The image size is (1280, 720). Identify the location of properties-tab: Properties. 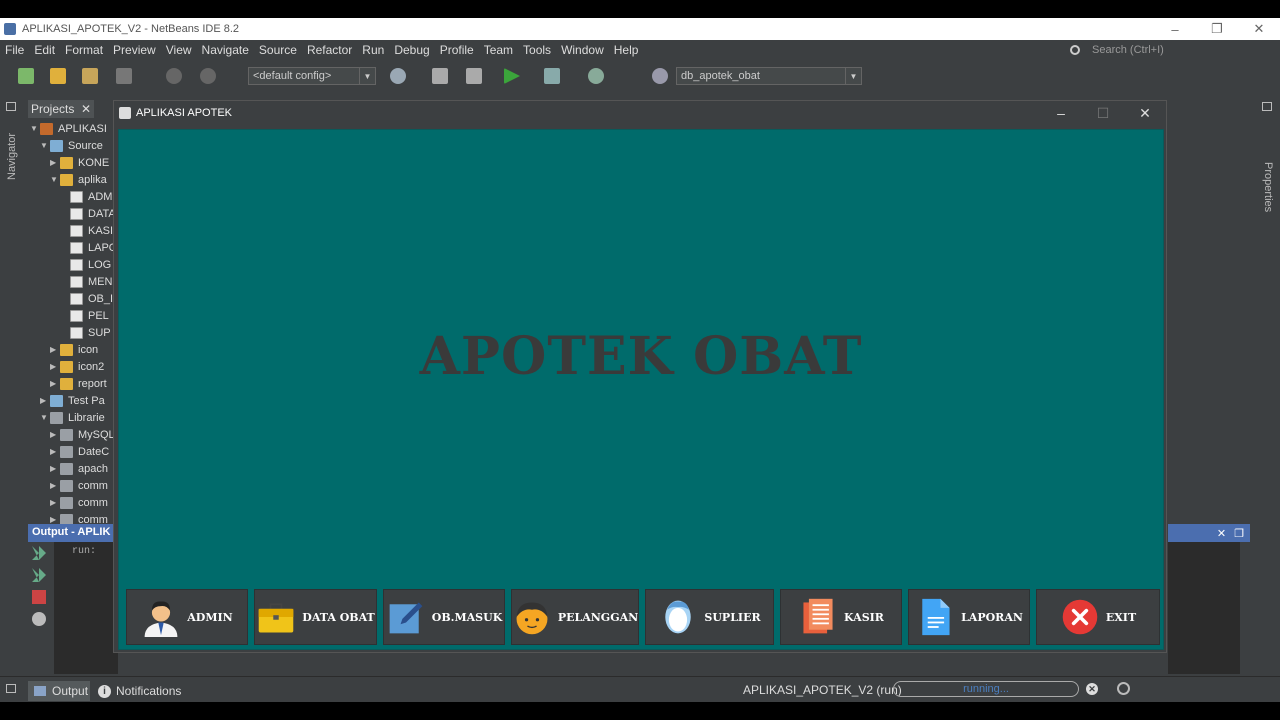
(1268, 187).